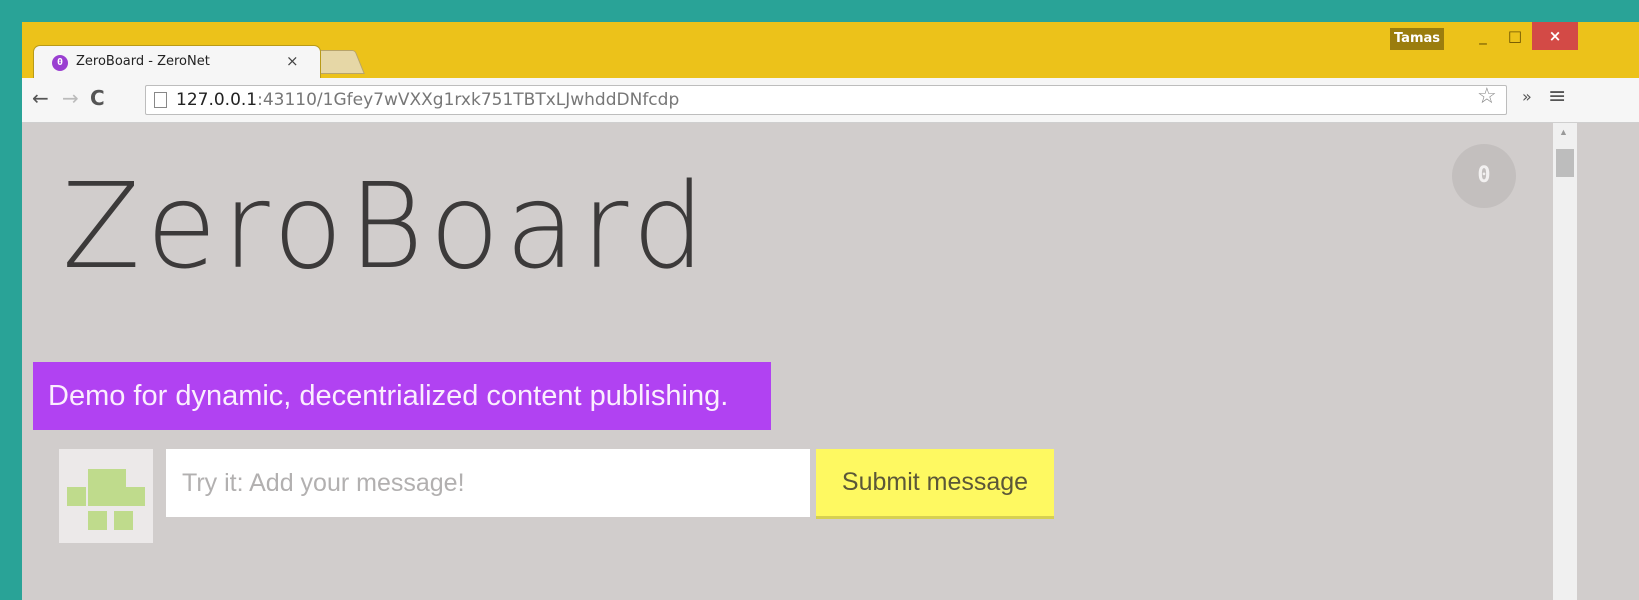  What do you see at coordinates (60, 63) in the screenshot?
I see `zeronet-favicon-icon: 0` at bounding box center [60, 63].